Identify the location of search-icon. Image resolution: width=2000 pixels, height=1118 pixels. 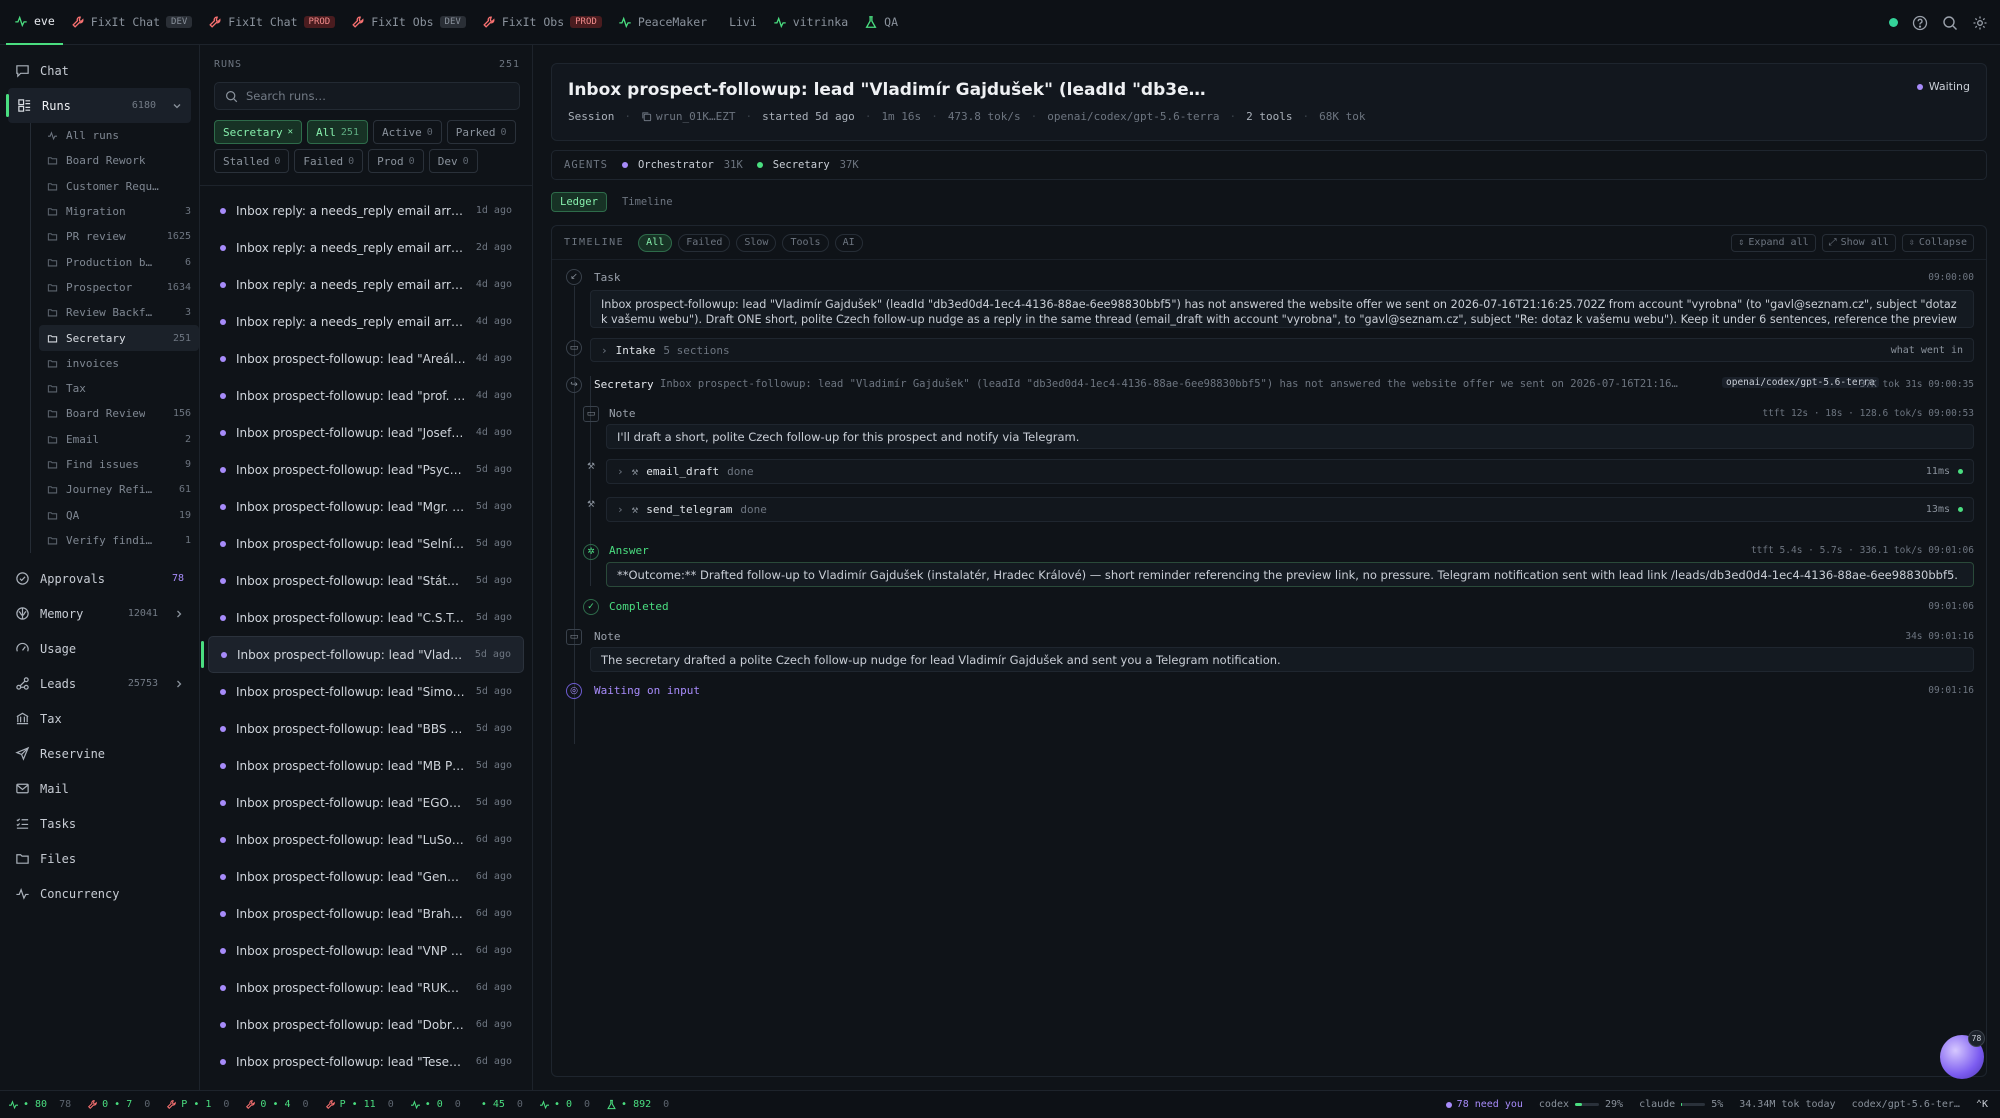
(1950, 23).